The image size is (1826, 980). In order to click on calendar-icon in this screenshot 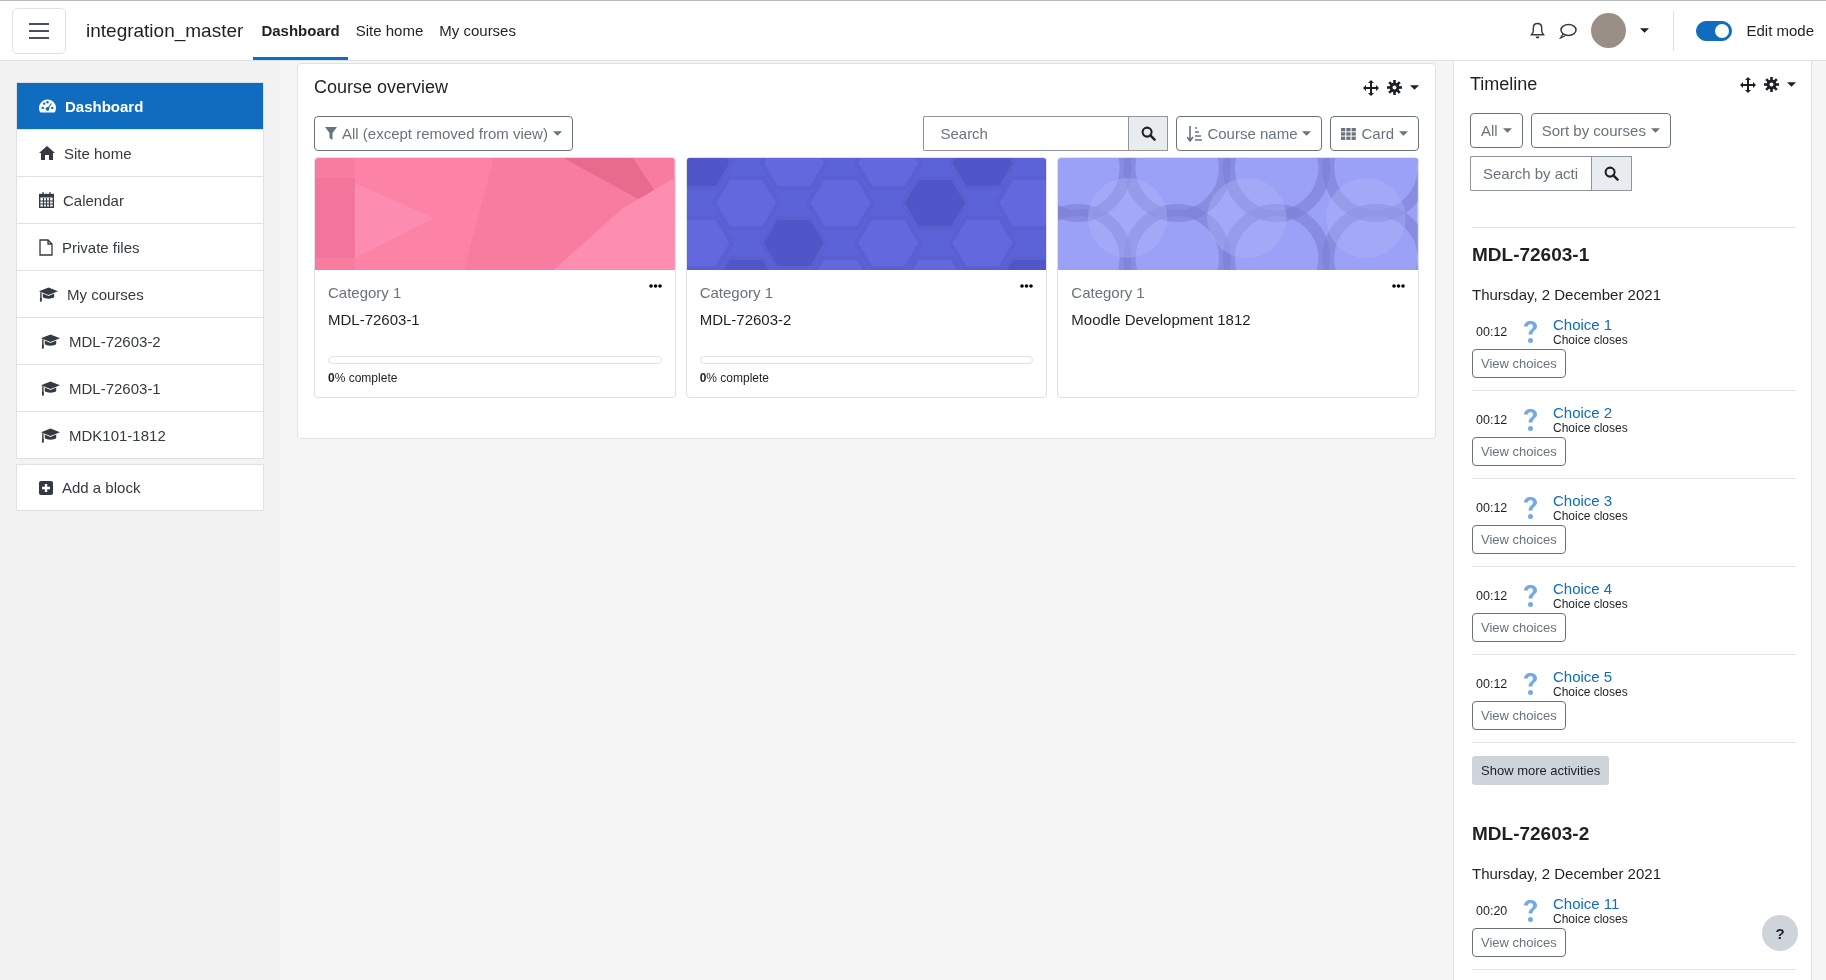, I will do `click(46, 200)`.